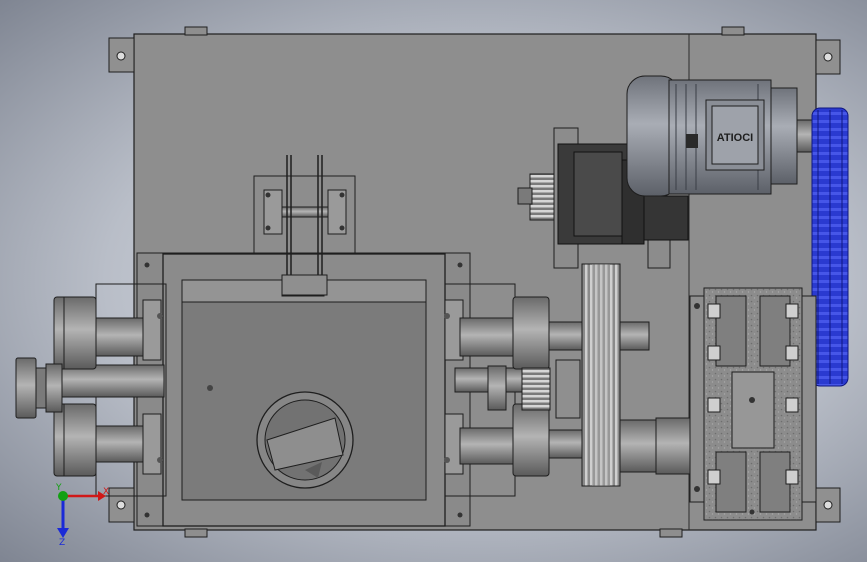 This screenshot has width=867, height=562. I want to click on v-belt, so click(830, 247).